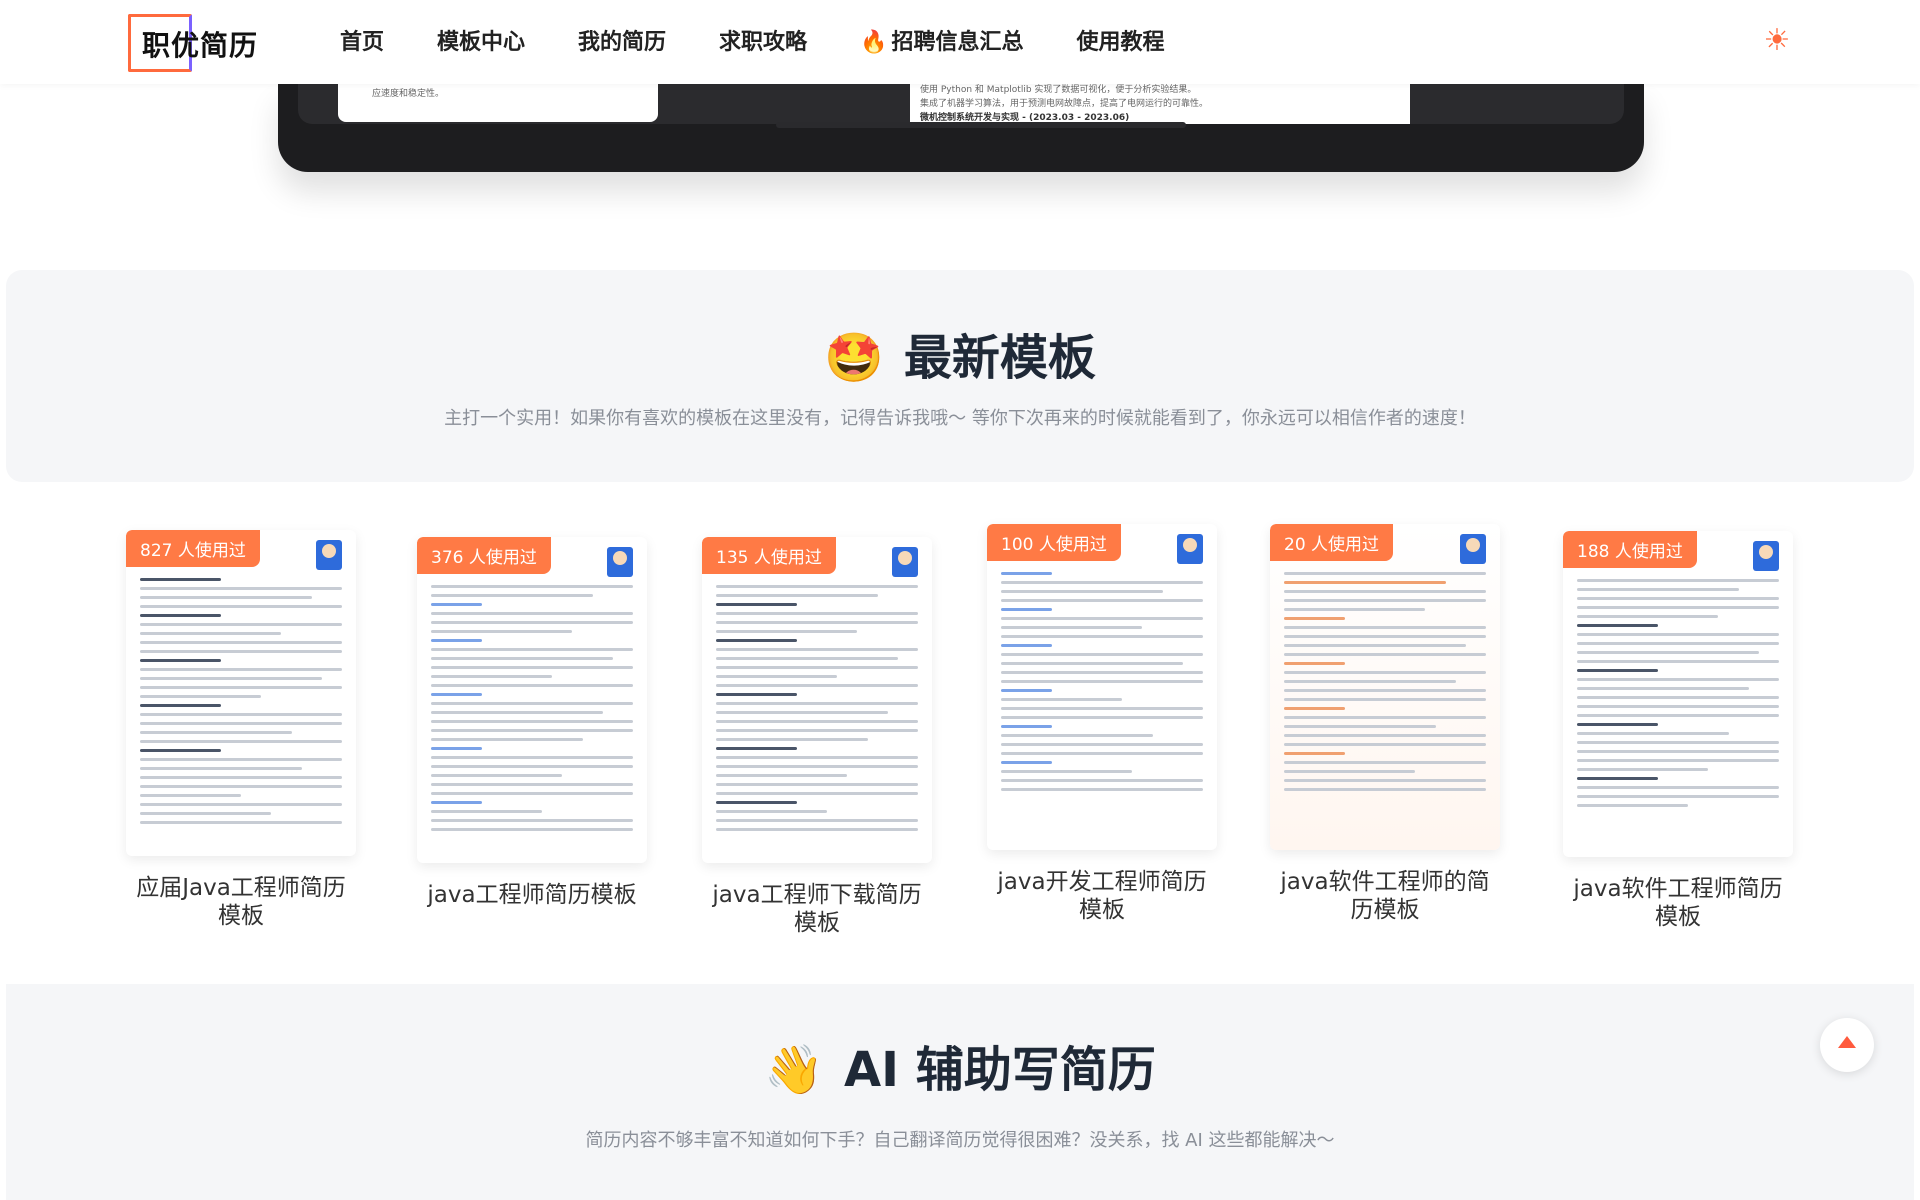 The image size is (1920, 1200). I want to click on template-card: 188 人使用过 java软件工程师简历模板, so click(1678, 731).